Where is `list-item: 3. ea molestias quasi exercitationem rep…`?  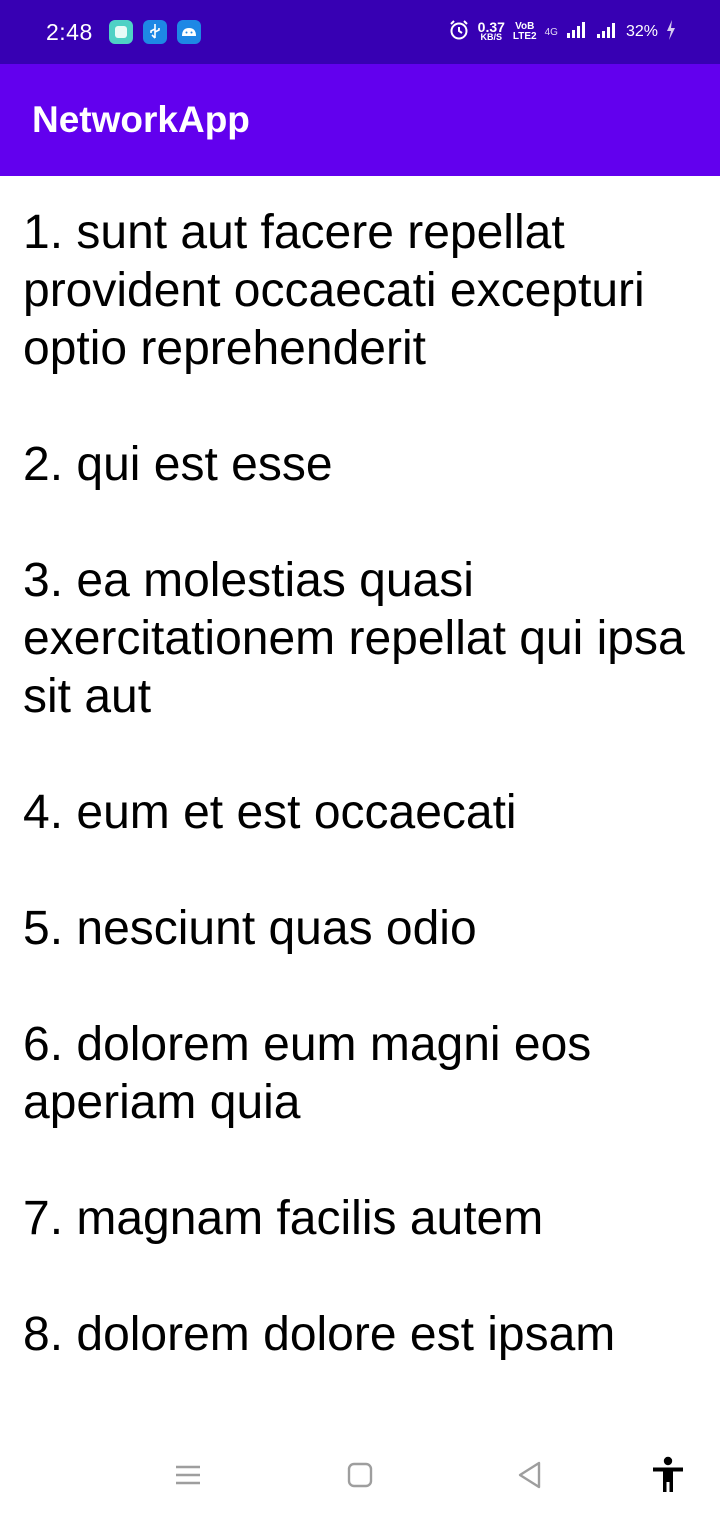
list-item: 3. ea molestias quasi exercitationem rep… is located at coordinates (359, 639).